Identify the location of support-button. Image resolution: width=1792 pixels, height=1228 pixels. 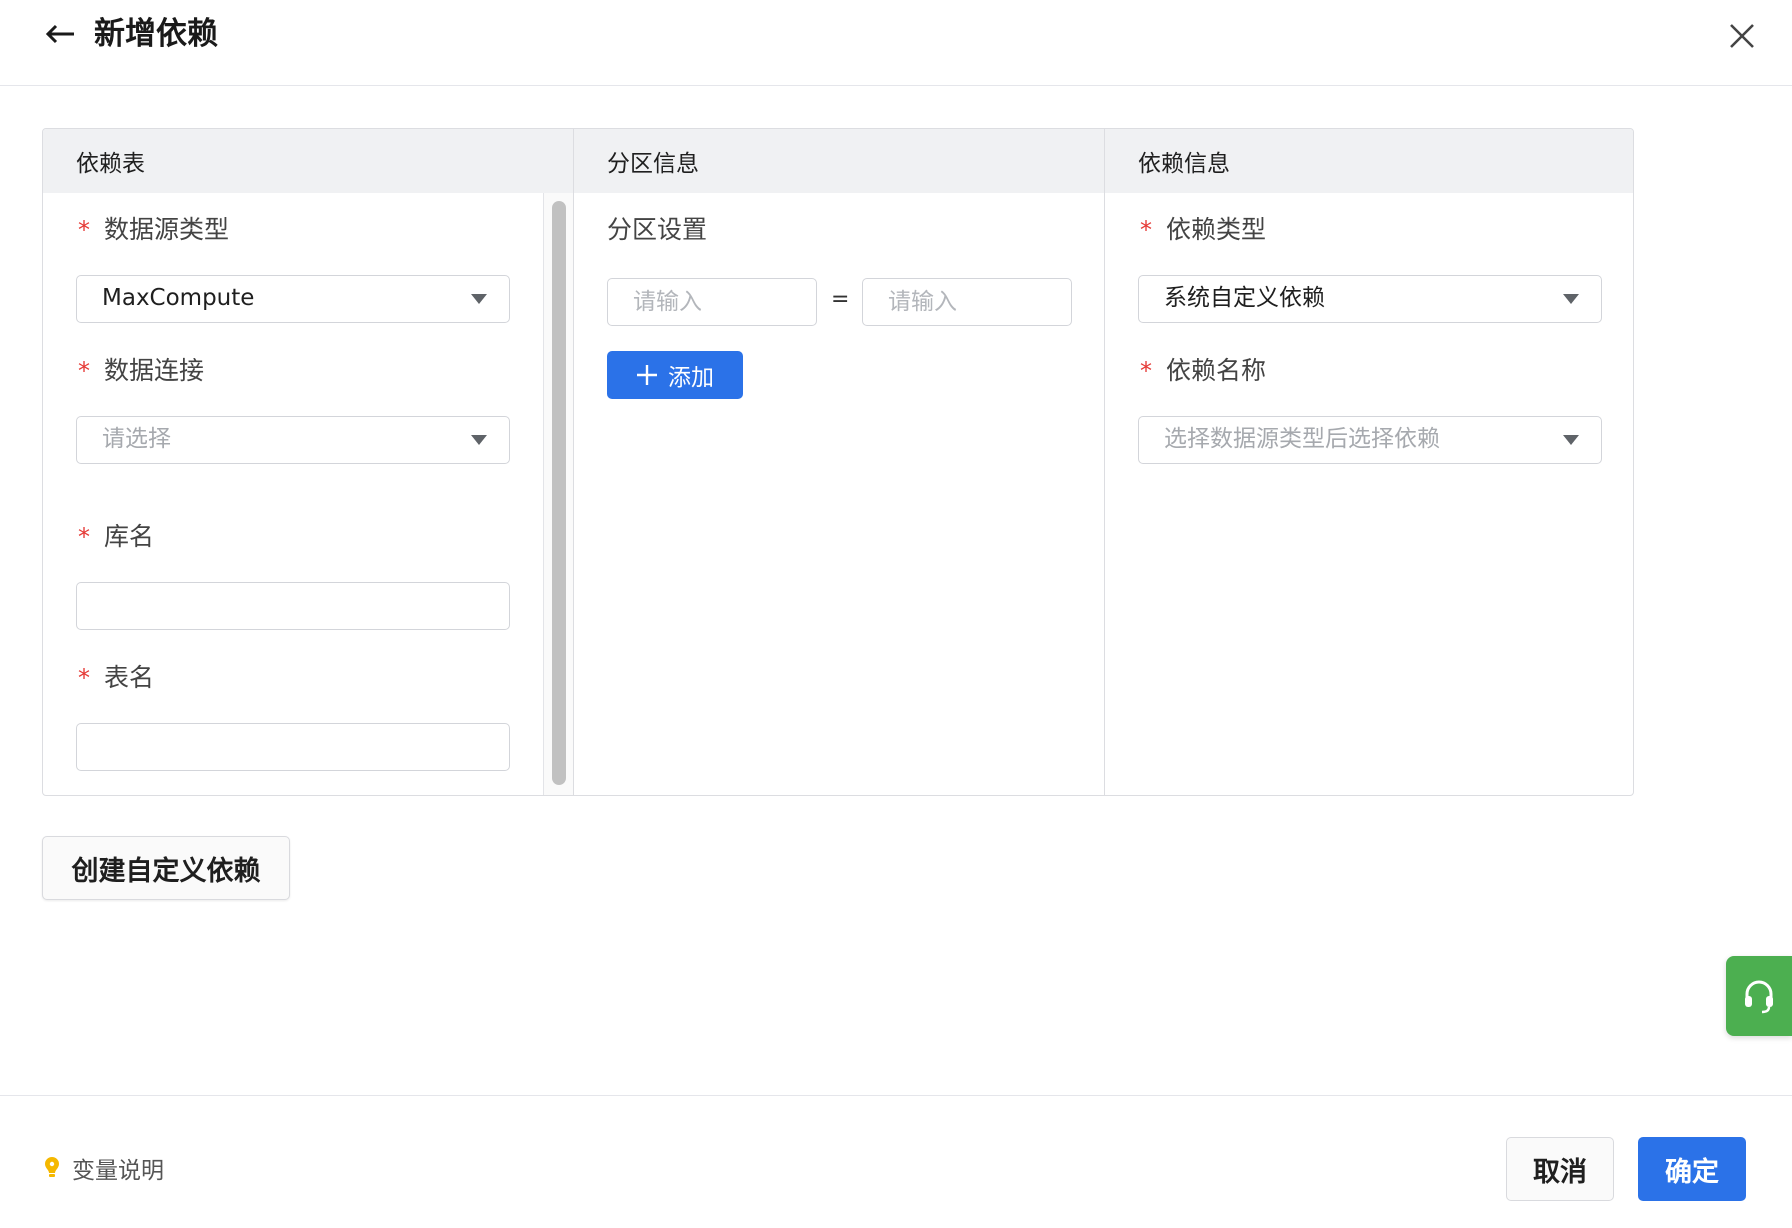
(1759, 996).